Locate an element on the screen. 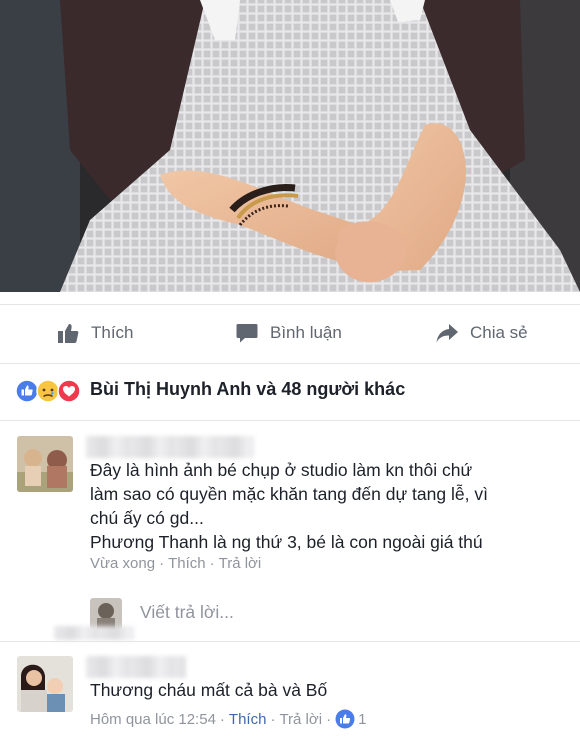  post-action-bar: Thích Bình luận Chia sẻ is located at coordinates (290, 334).